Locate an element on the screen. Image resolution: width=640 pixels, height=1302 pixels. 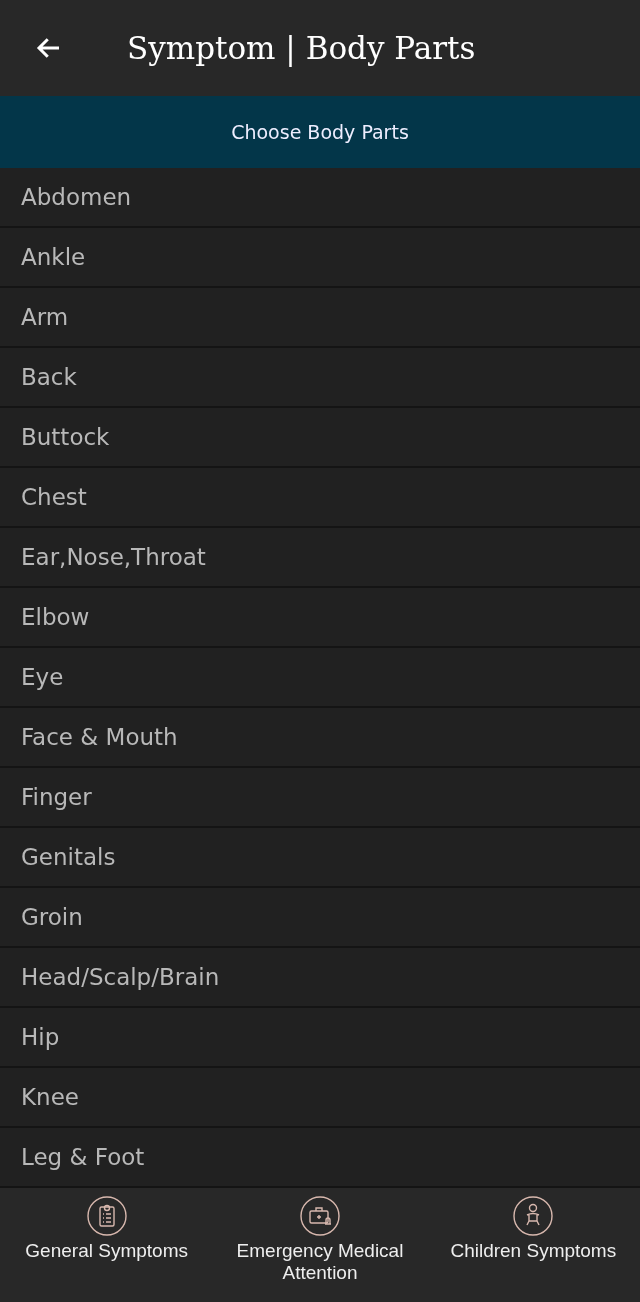
body-part-item: Back is located at coordinates (320, 378).